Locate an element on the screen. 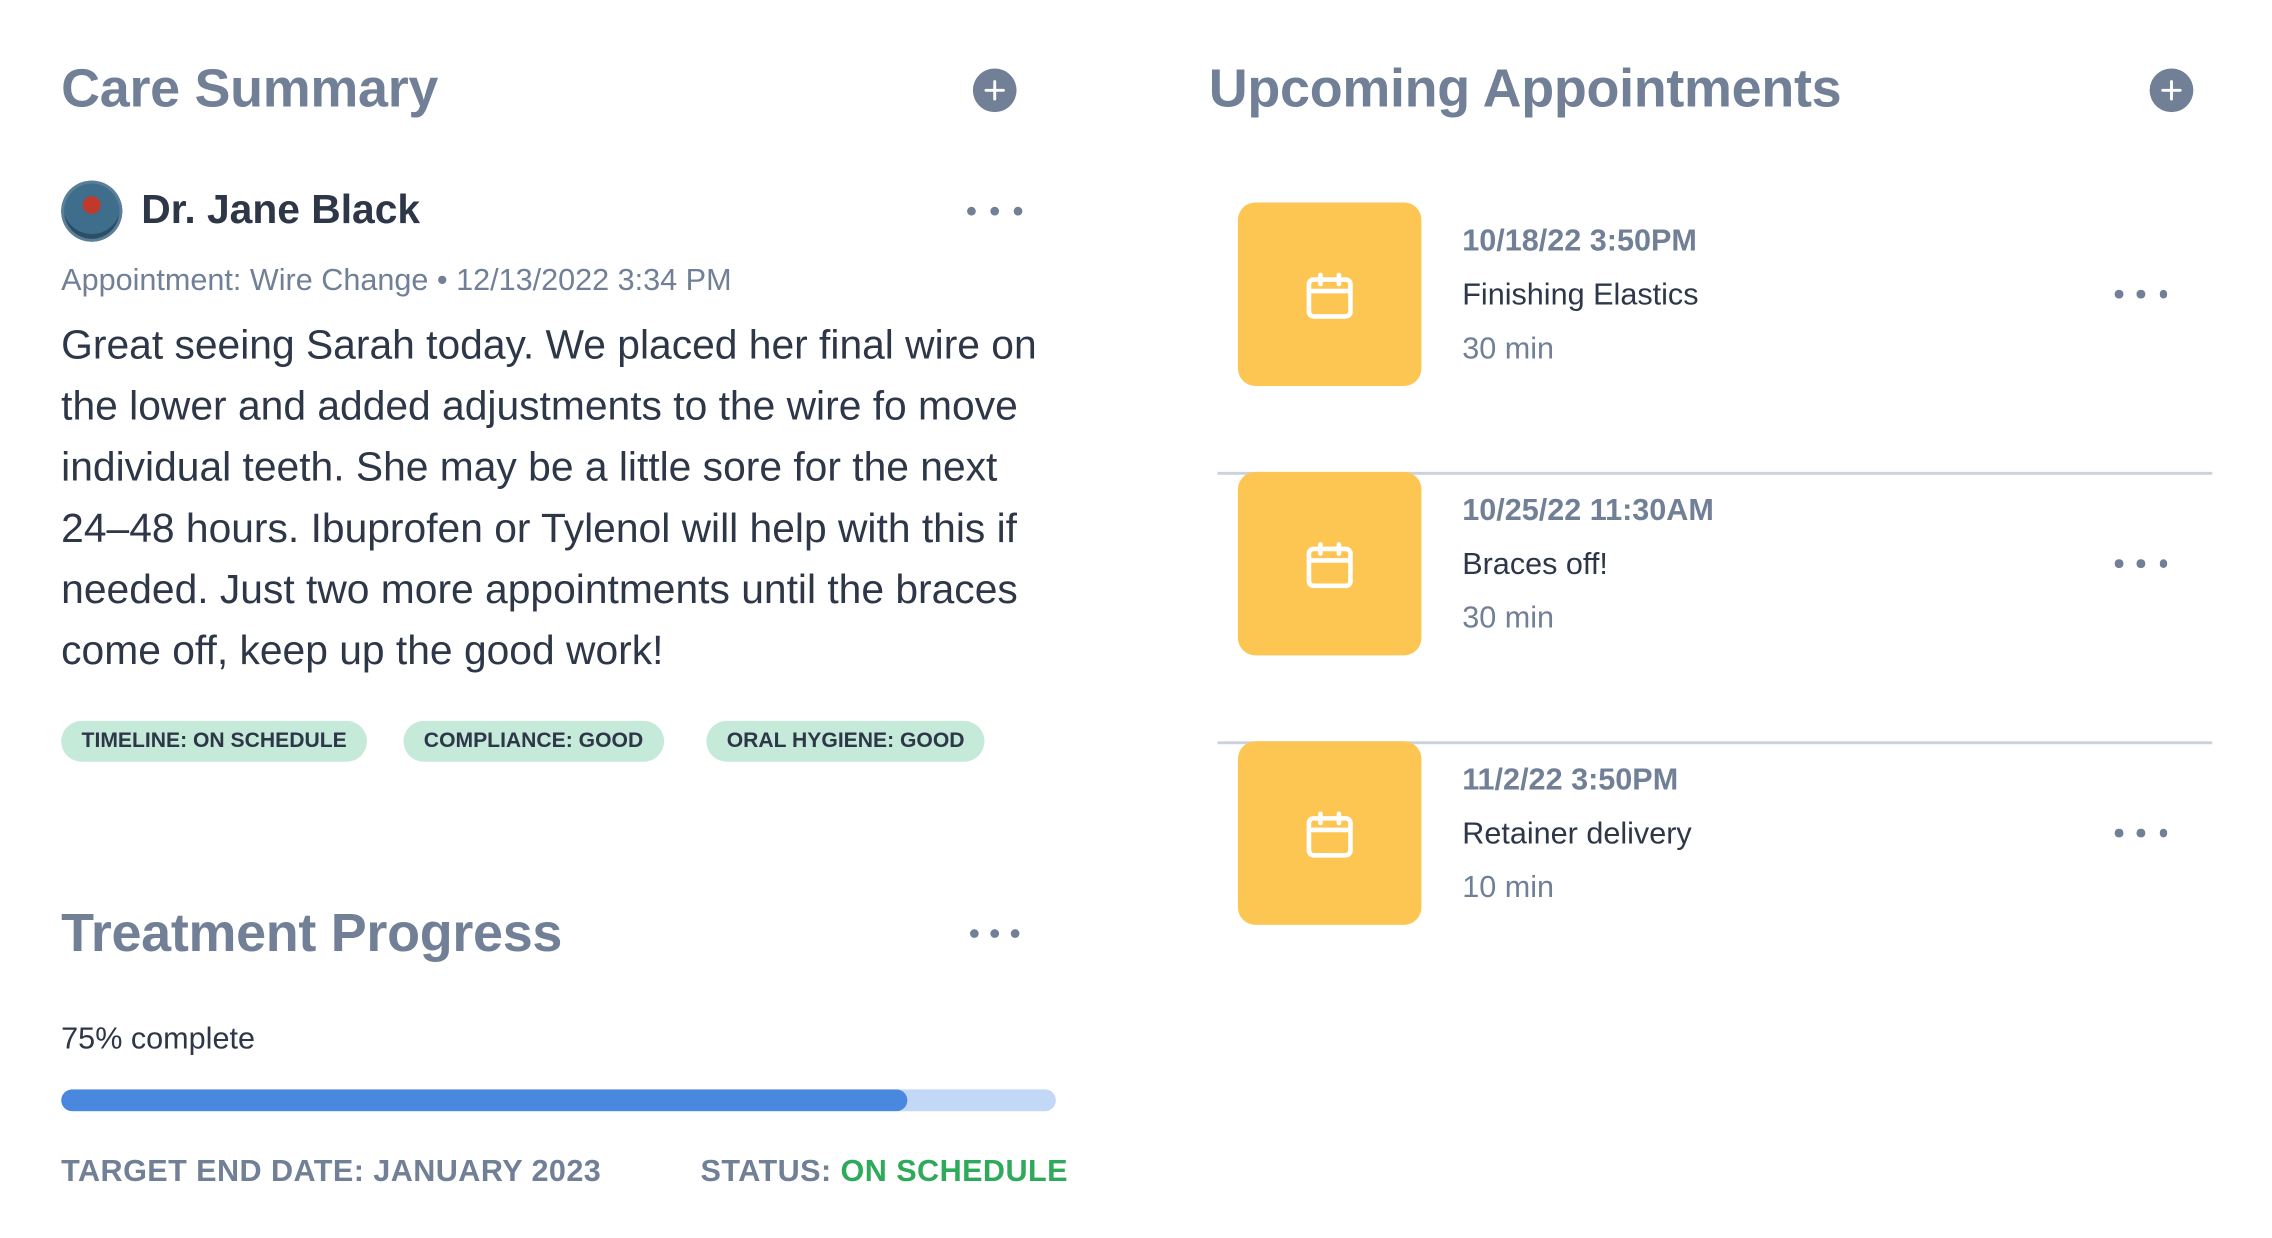 This screenshot has width=2272, height=1238. progress-bar-fill is located at coordinates (484, 1100).